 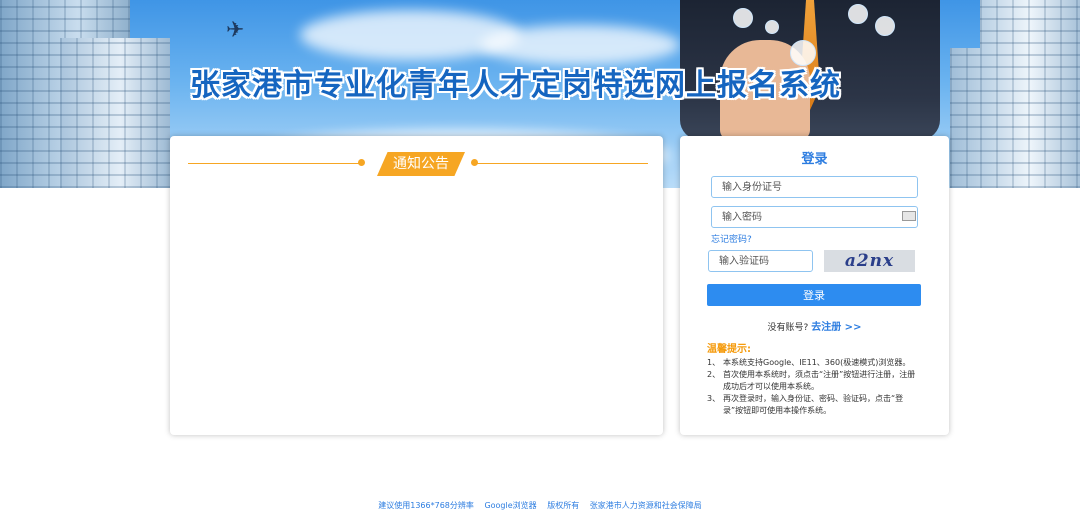 What do you see at coordinates (426, 505) in the screenshot?
I see `footer-resolution: 建议使用1366*768分辨率` at bounding box center [426, 505].